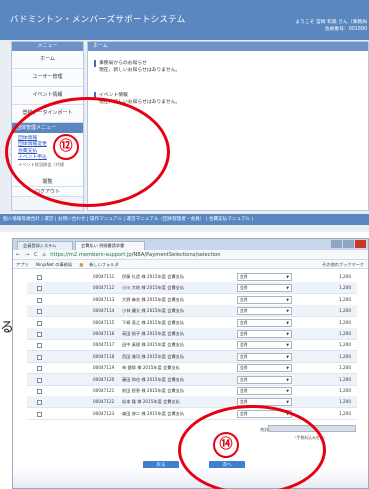 This screenshot has height=489, width=369. Describe the element at coordinates (104, 311) in the screenshot. I see `member-number: 00047114` at that location.